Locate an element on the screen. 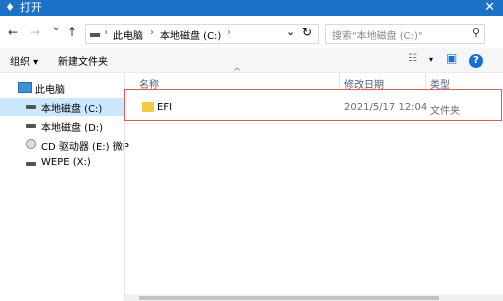 This screenshot has height=301, width=503. address-bar: › 此电脑 › 本地磁盘 (C:) › ⌄ ↻ is located at coordinates (202, 34).